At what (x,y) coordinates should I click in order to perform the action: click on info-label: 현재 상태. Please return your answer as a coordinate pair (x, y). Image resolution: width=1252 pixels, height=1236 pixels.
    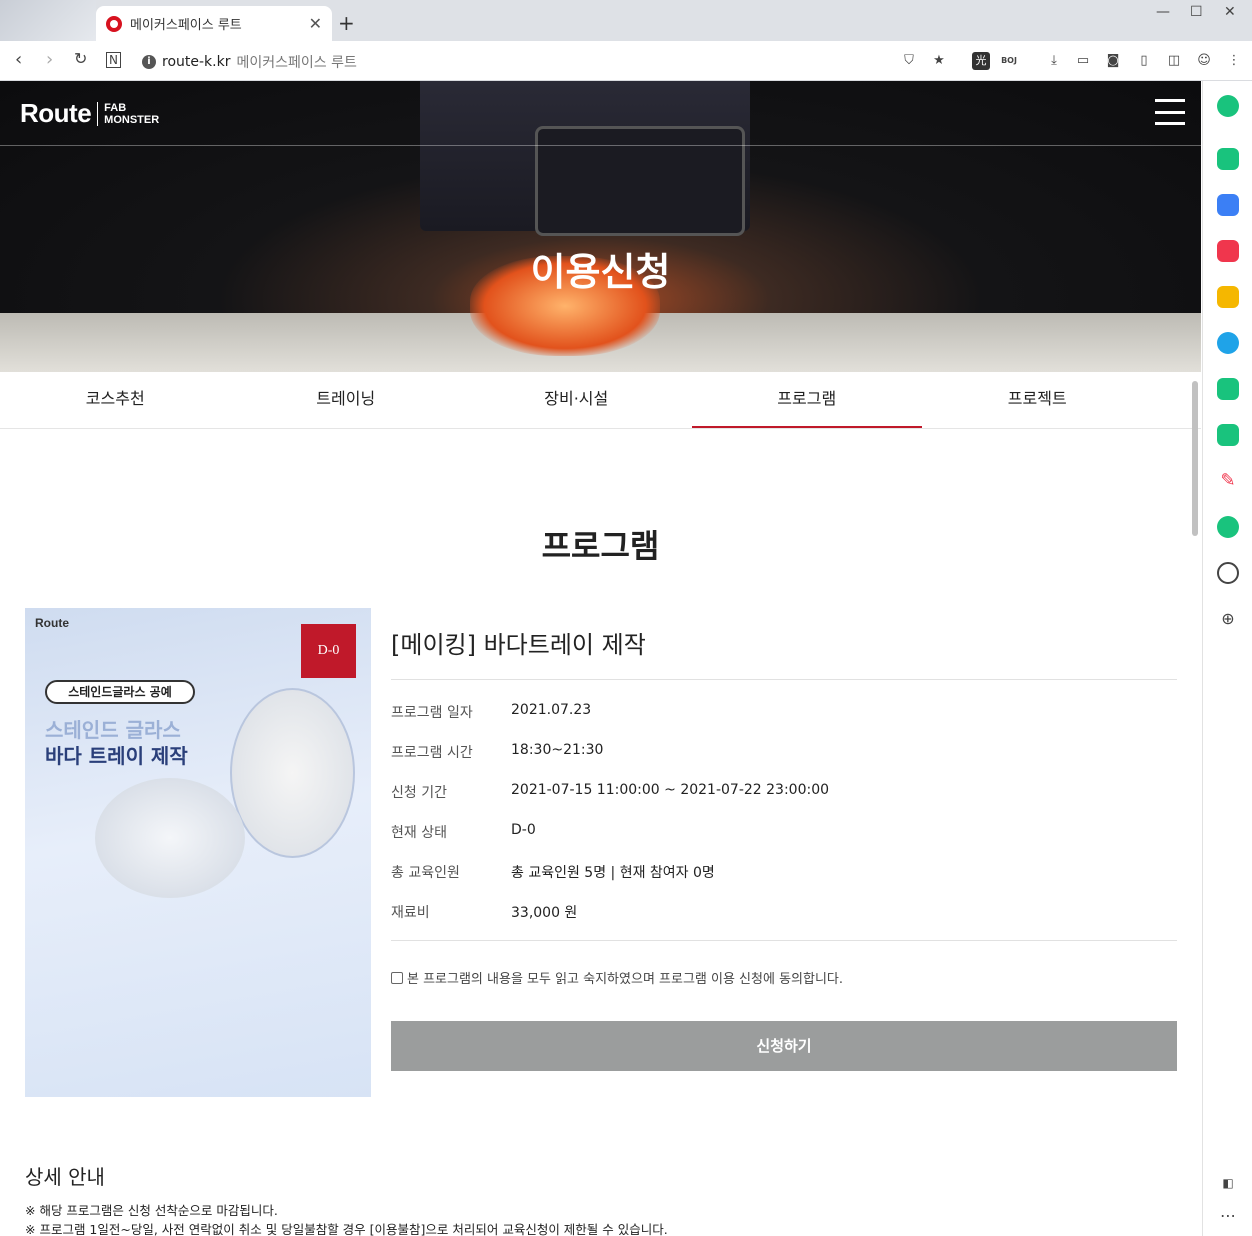
    Looking at the image, I should click on (419, 833).